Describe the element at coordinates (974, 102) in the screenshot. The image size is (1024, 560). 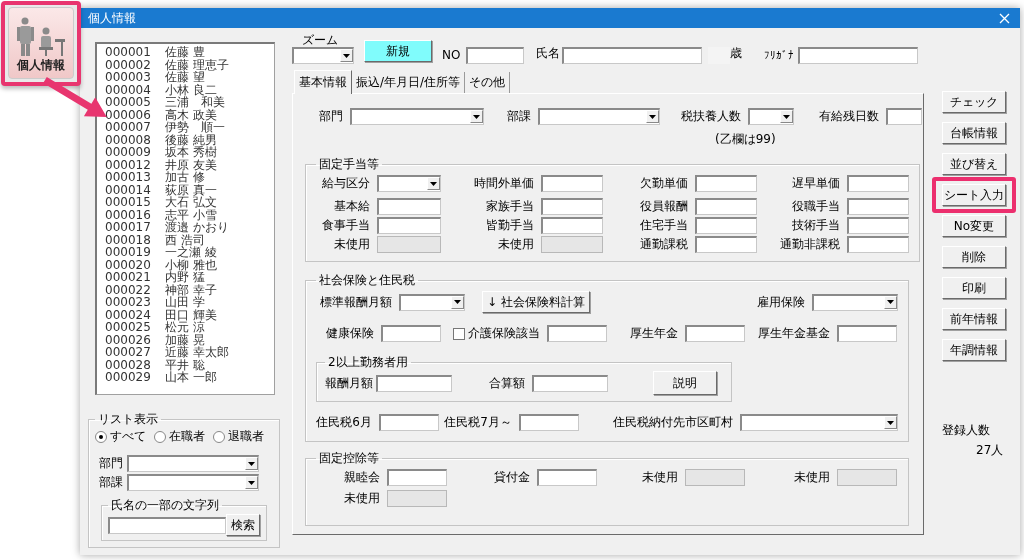
I see `side-button: チェック` at that location.